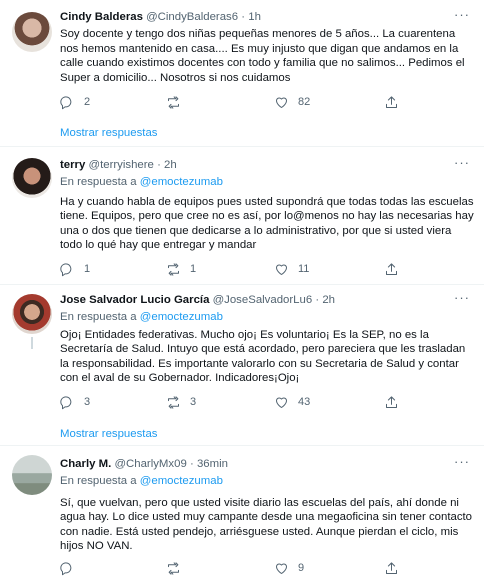 This screenshot has width=484, height=576. I want to click on reply-count: 2, so click(87, 102).